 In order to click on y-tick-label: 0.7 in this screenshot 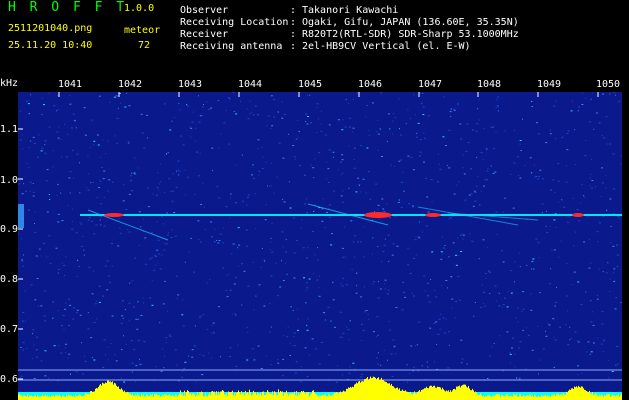, I will do `click(9, 329)`.